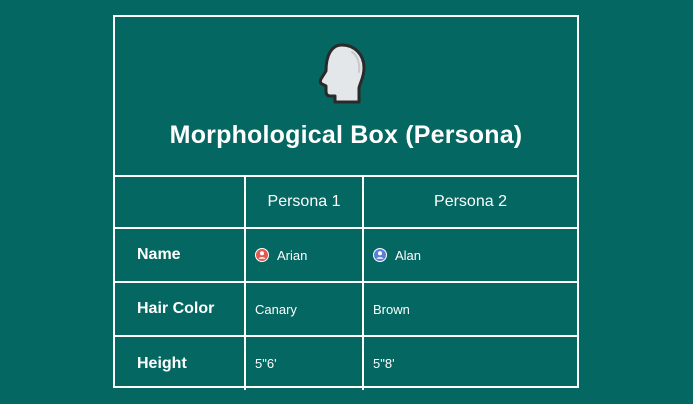 The height and width of the screenshot is (404, 693). I want to click on row-label-height: Height, so click(180, 362).